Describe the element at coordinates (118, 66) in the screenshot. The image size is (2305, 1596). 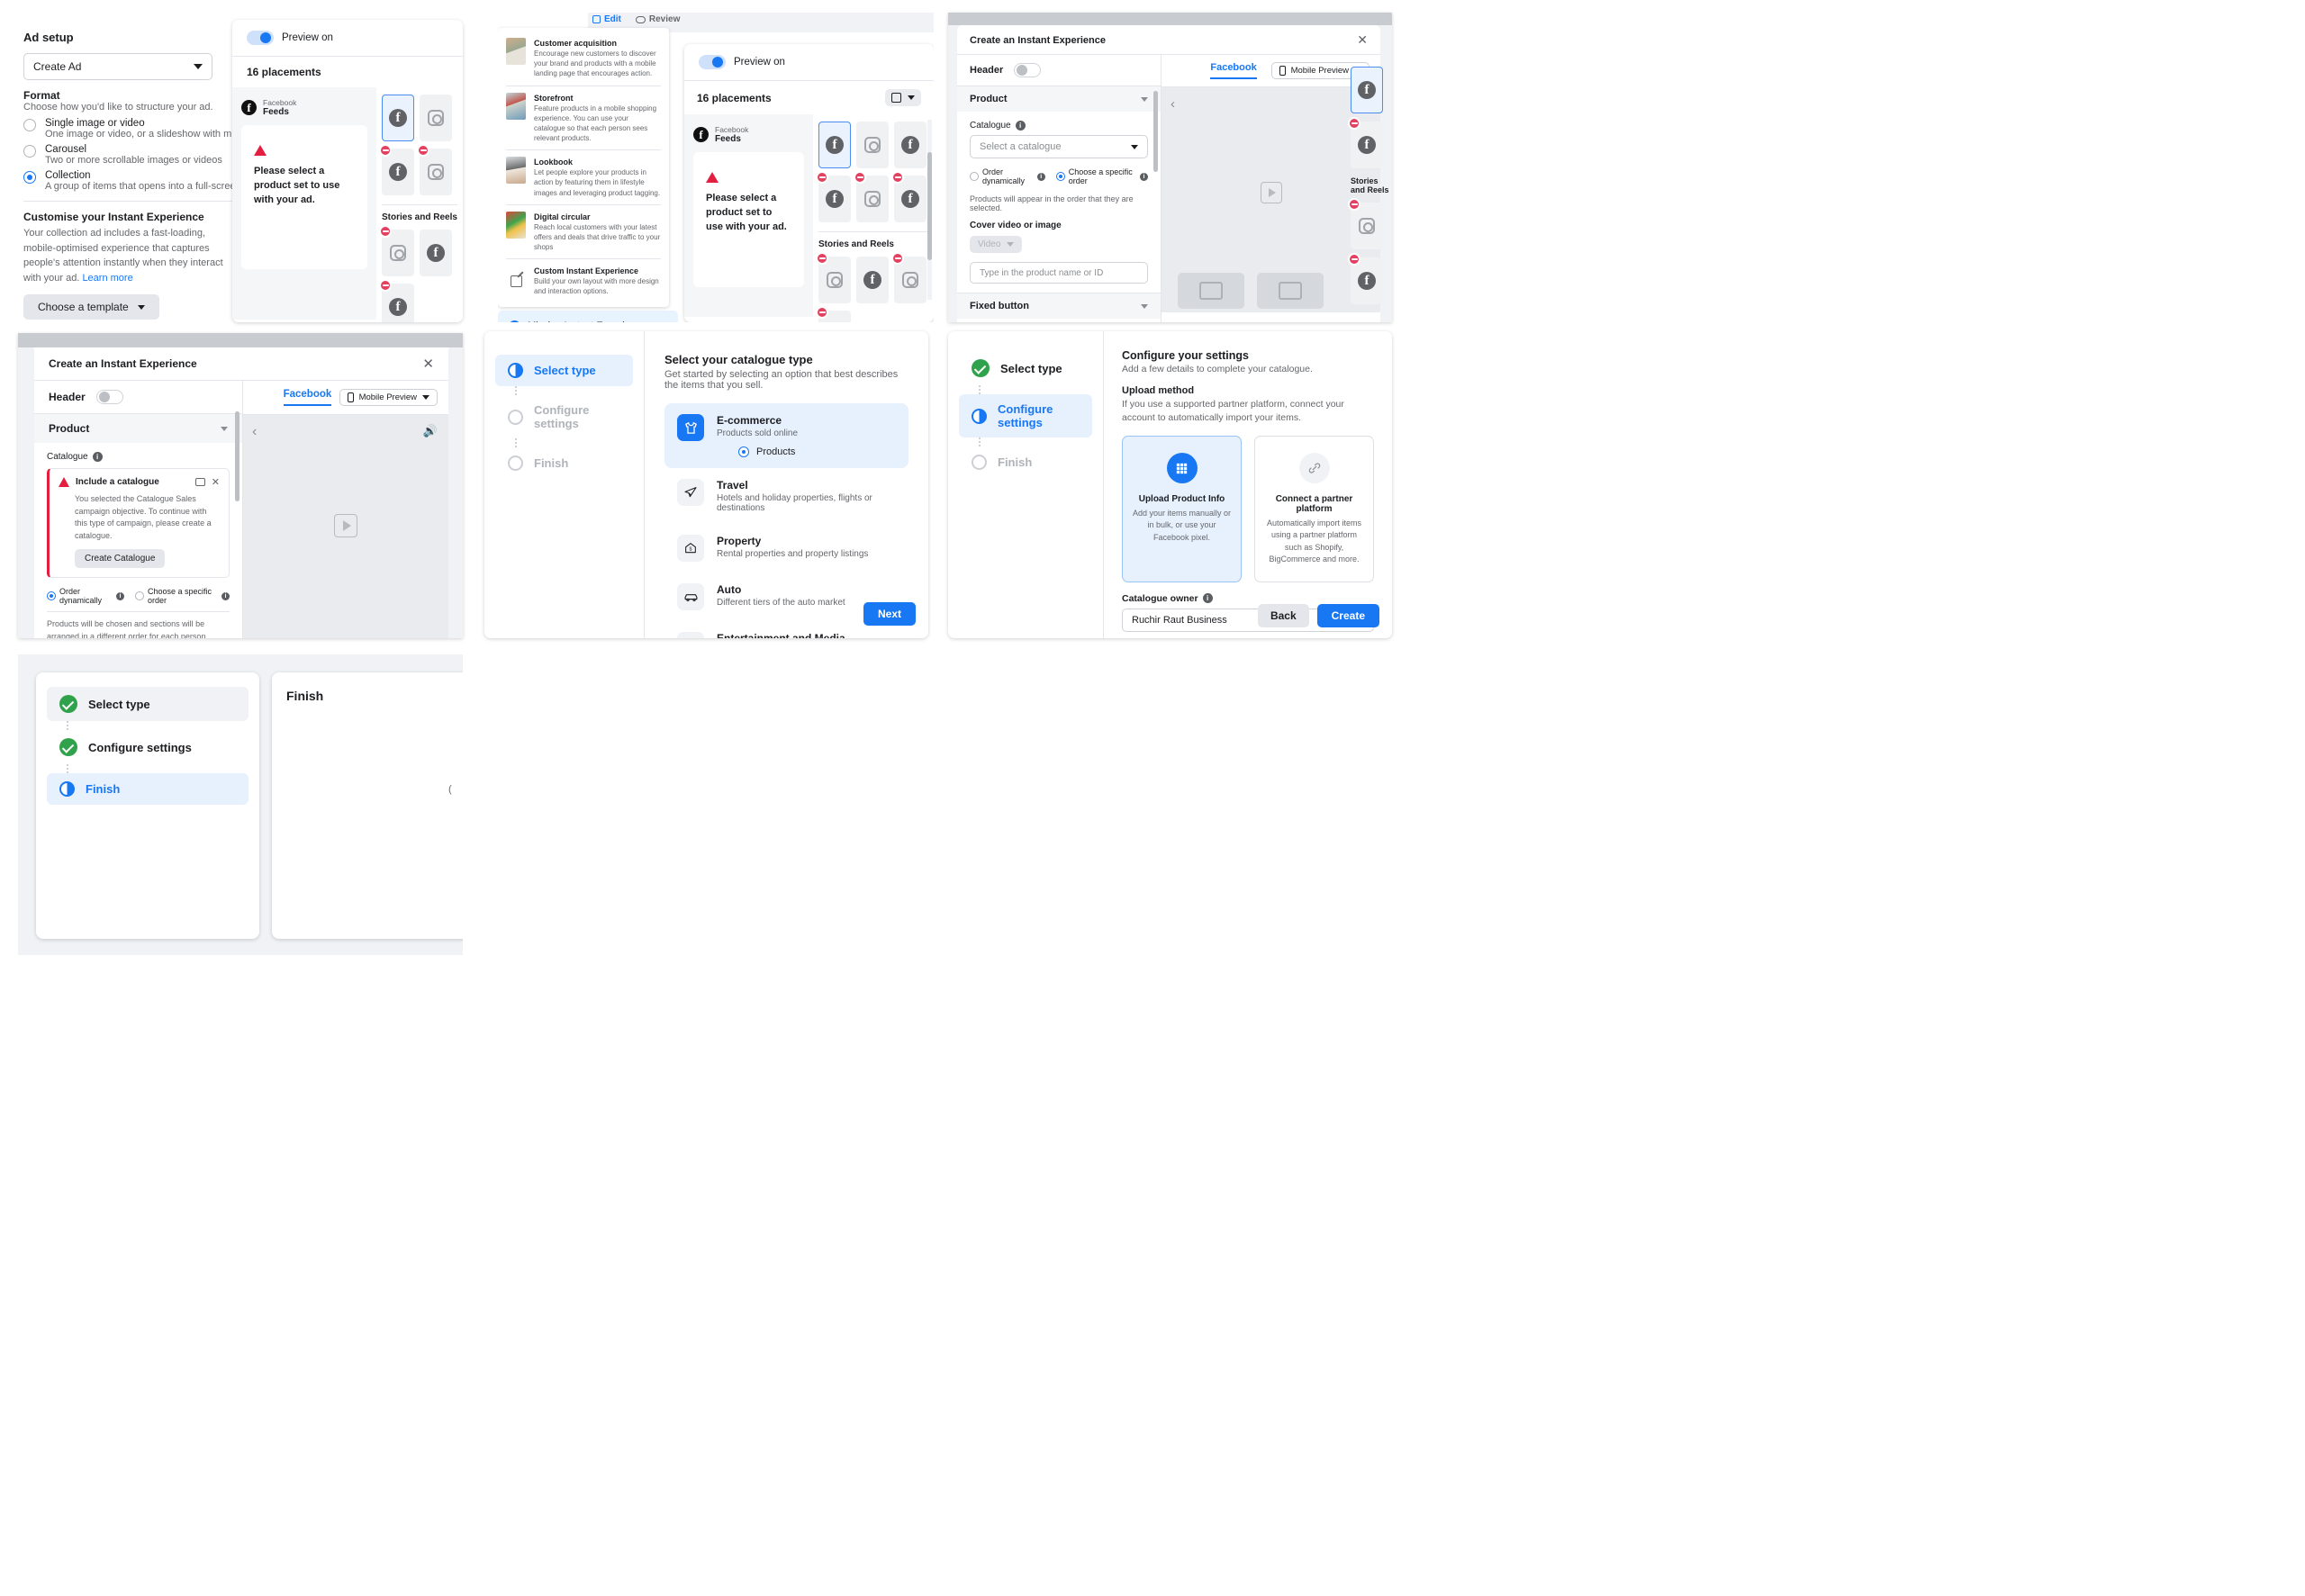
I see `create-ad-select: Create Ad` at that location.